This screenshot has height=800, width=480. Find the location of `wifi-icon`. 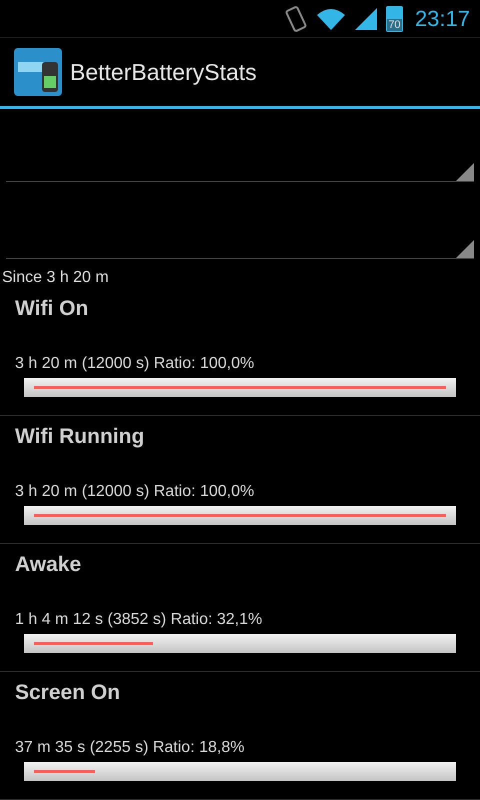

wifi-icon is located at coordinates (331, 18).